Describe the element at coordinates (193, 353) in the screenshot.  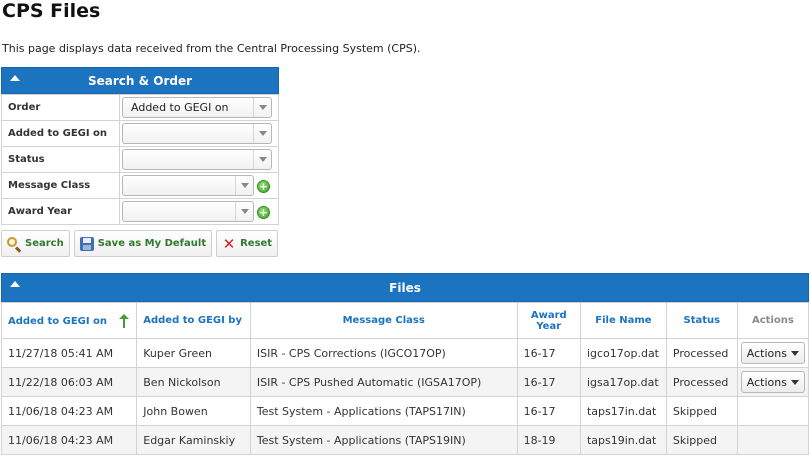
I see `added-by-cell: Kuper Green` at that location.